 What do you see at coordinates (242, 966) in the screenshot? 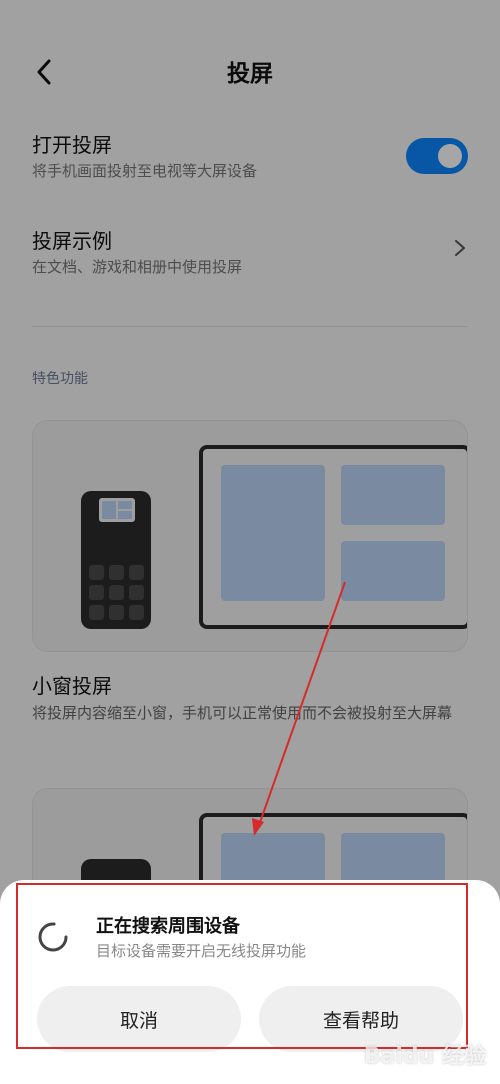
I see `annotation-highlight-box` at bounding box center [242, 966].